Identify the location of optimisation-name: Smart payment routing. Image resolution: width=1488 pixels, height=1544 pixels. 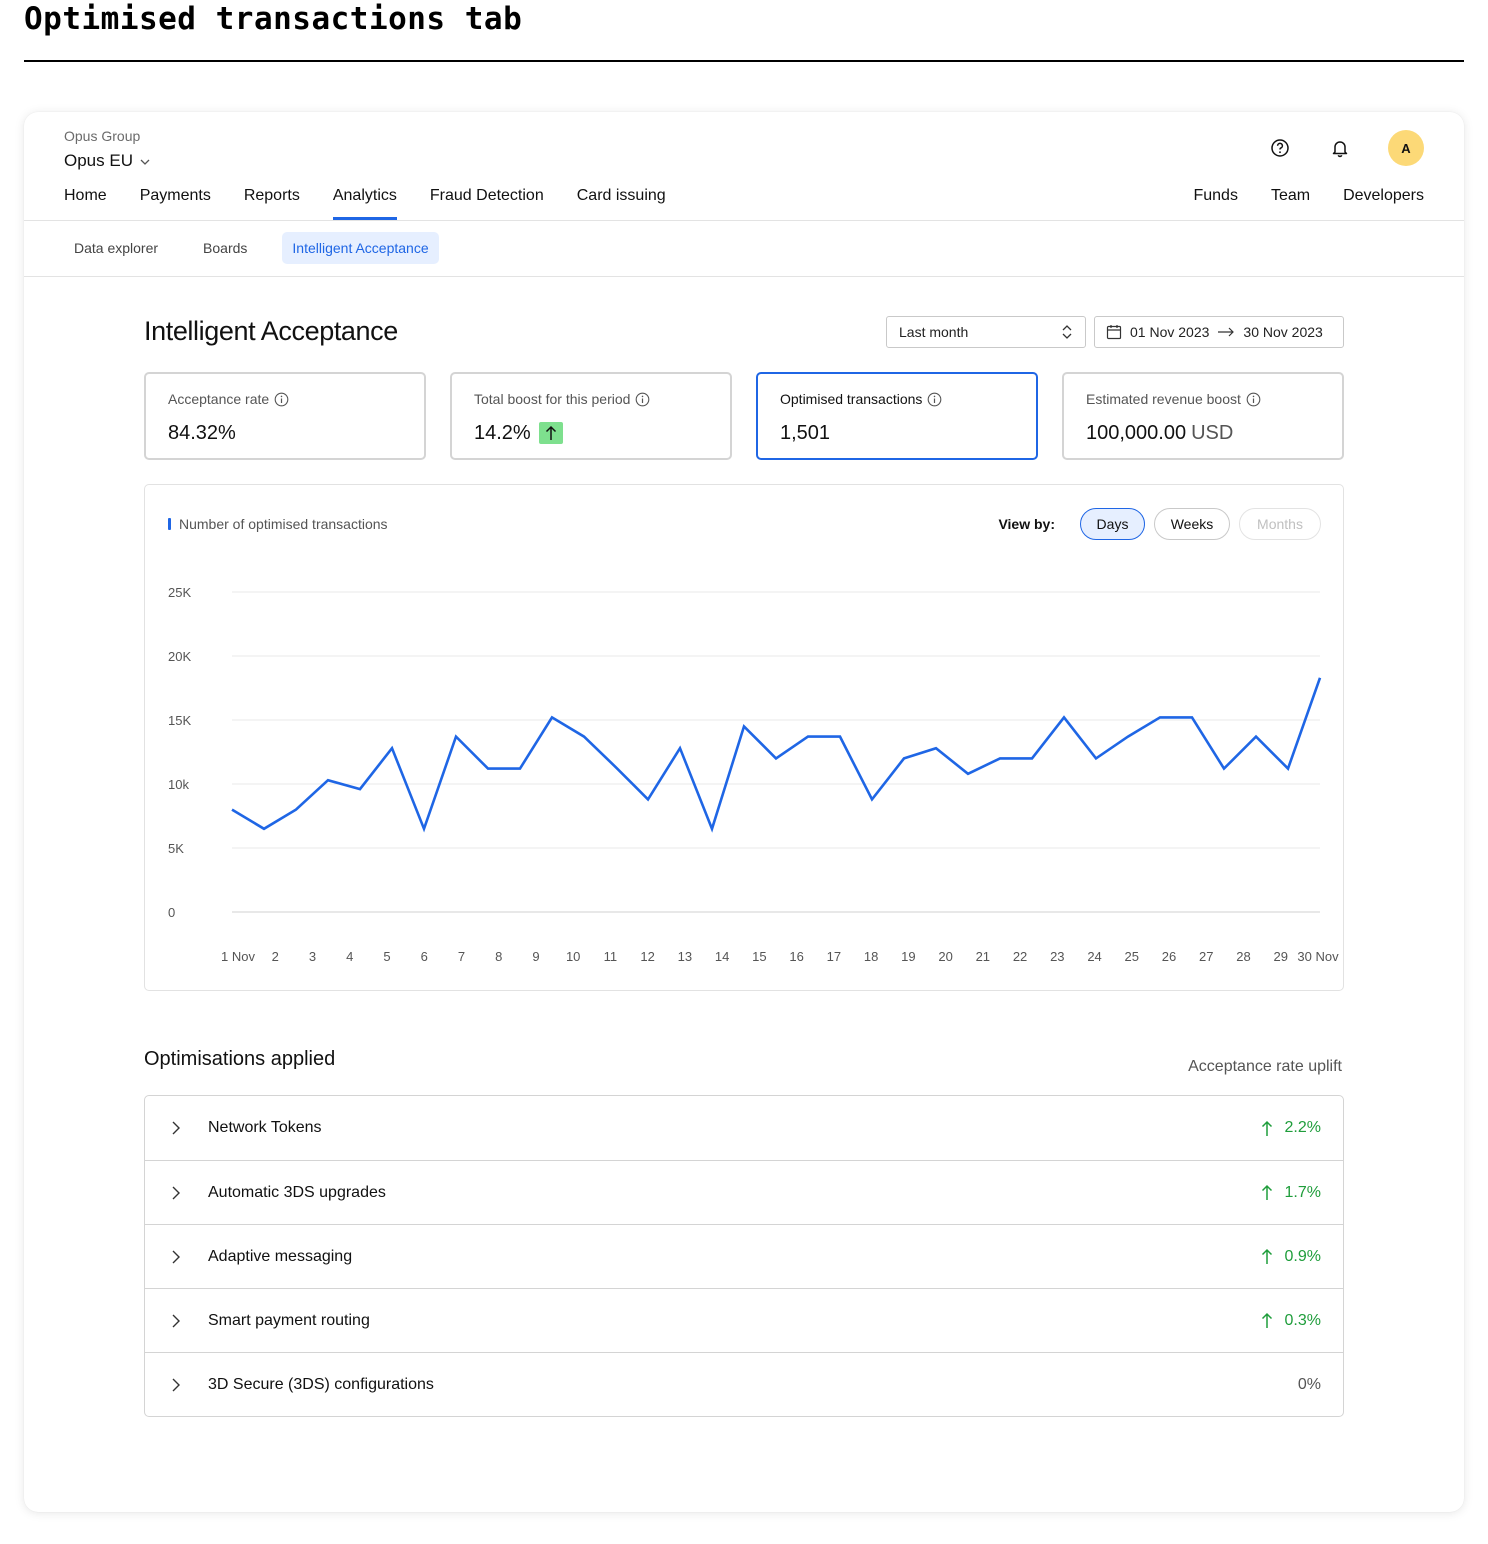
(289, 1320).